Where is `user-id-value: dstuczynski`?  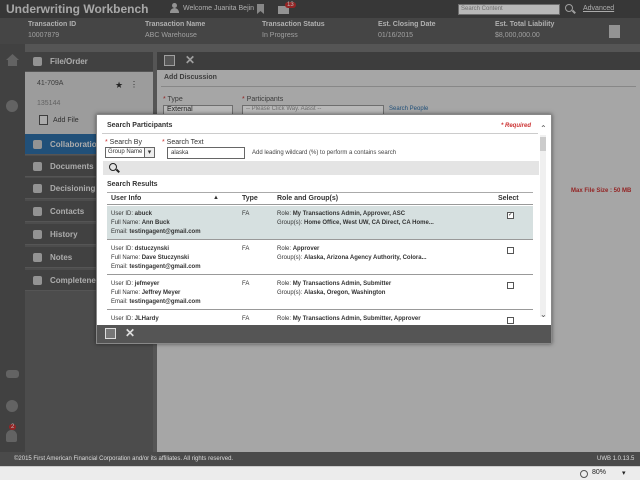 user-id-value: dstuczynski is located at coordinates (152, 249).